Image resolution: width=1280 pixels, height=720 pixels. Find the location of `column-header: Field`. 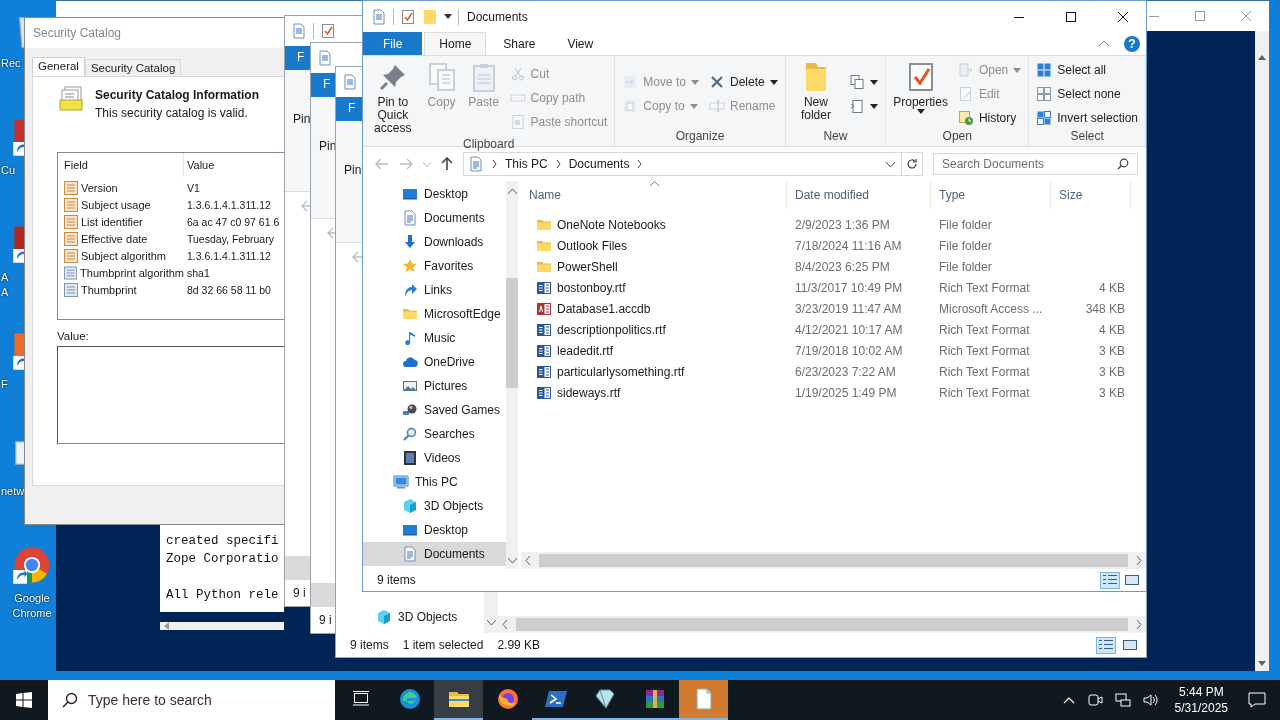

column-header: Field is located at coordinates (121, 165).